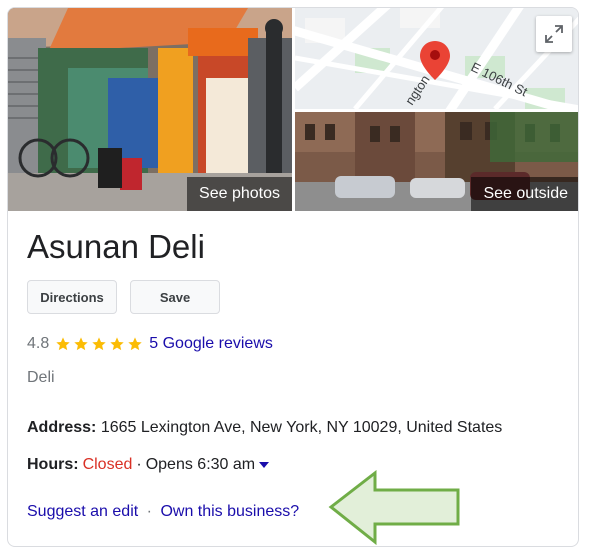 This screenshot has height=547, width=590. What do you see at coordinates (175, 297) in the screenshot?
I see `save-button: Save` at bounding box center [175, 297].